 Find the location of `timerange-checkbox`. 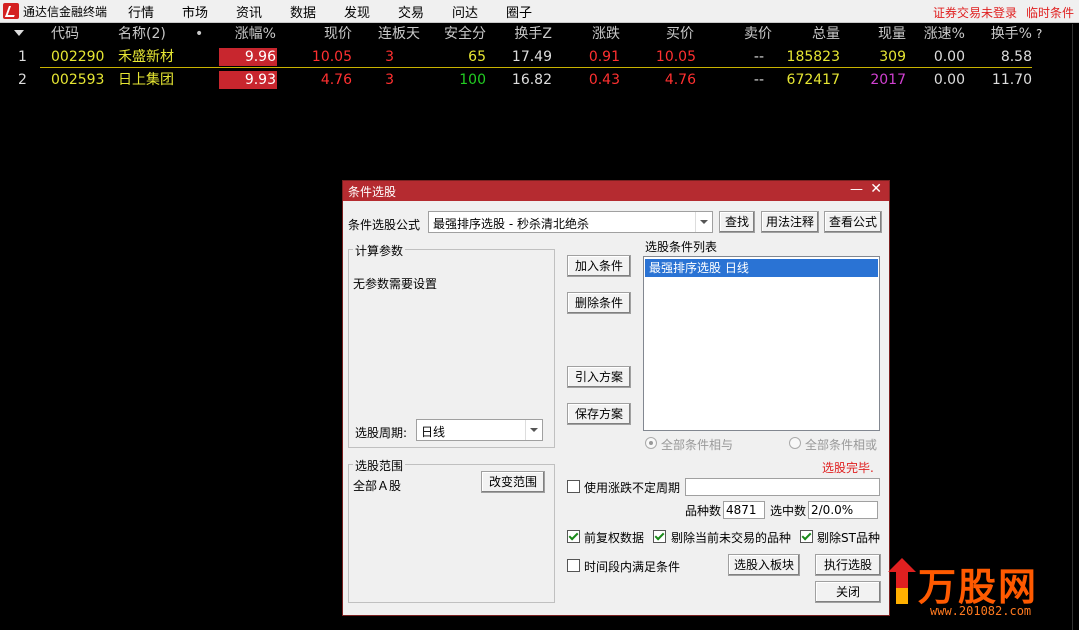

timerange-checkbox is located at coordinates (573, 565).